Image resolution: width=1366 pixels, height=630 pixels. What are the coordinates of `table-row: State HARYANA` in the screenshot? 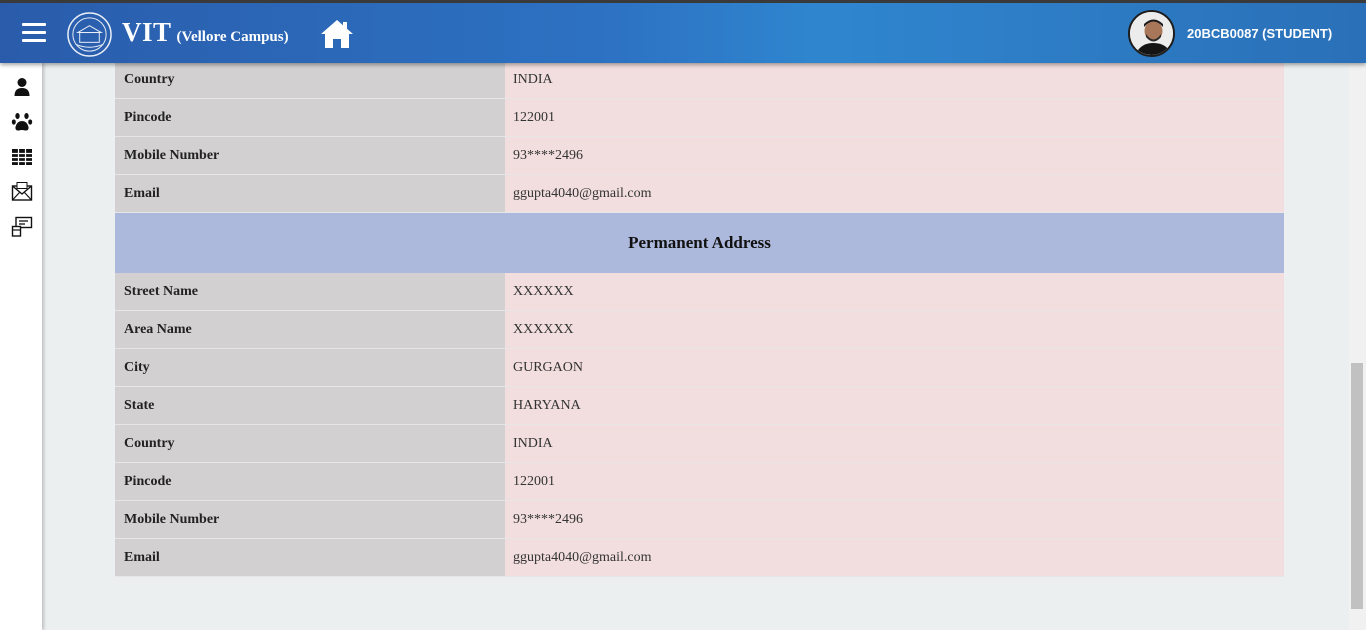 It's located at (699, 406).